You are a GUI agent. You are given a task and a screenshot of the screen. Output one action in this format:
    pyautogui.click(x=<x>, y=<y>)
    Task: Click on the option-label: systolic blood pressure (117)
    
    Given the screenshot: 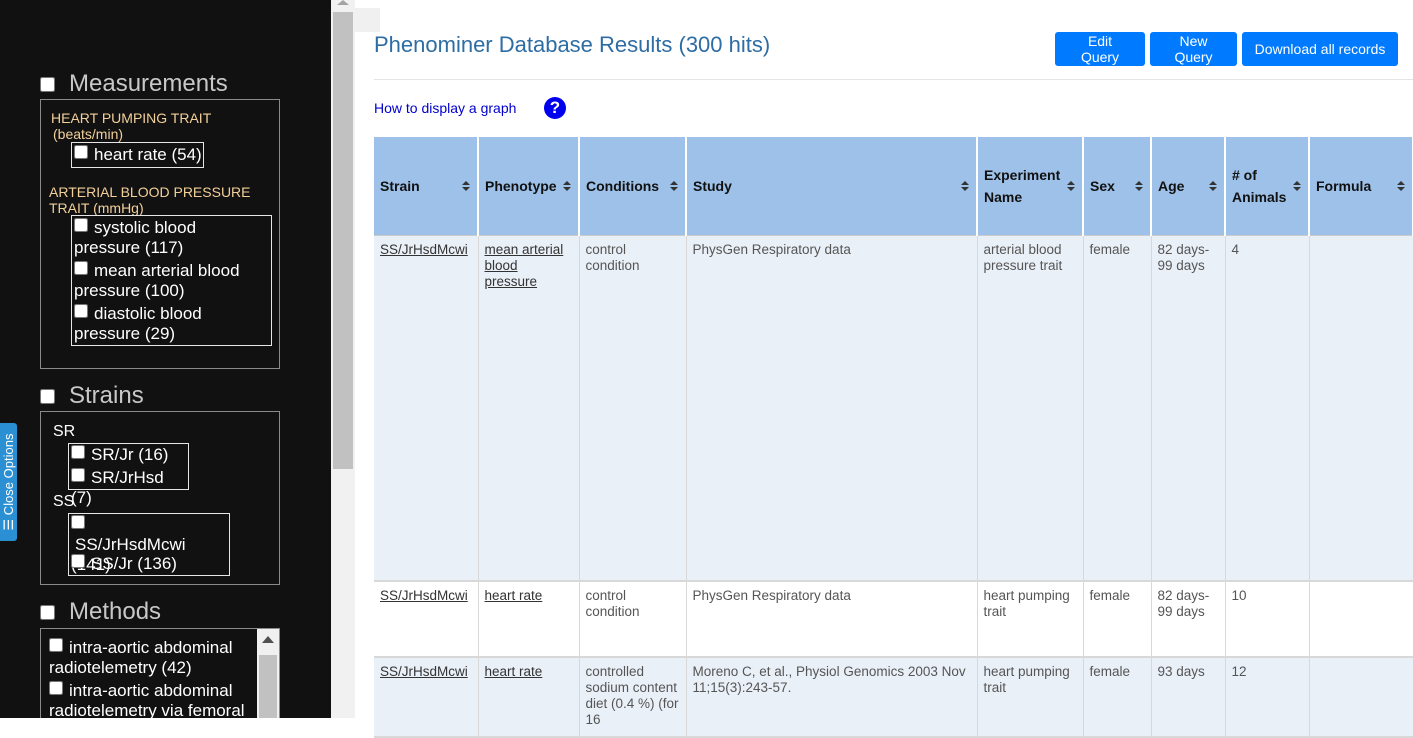 What is the action you would take?
    pyautogui.click(x=135, y=237)
    